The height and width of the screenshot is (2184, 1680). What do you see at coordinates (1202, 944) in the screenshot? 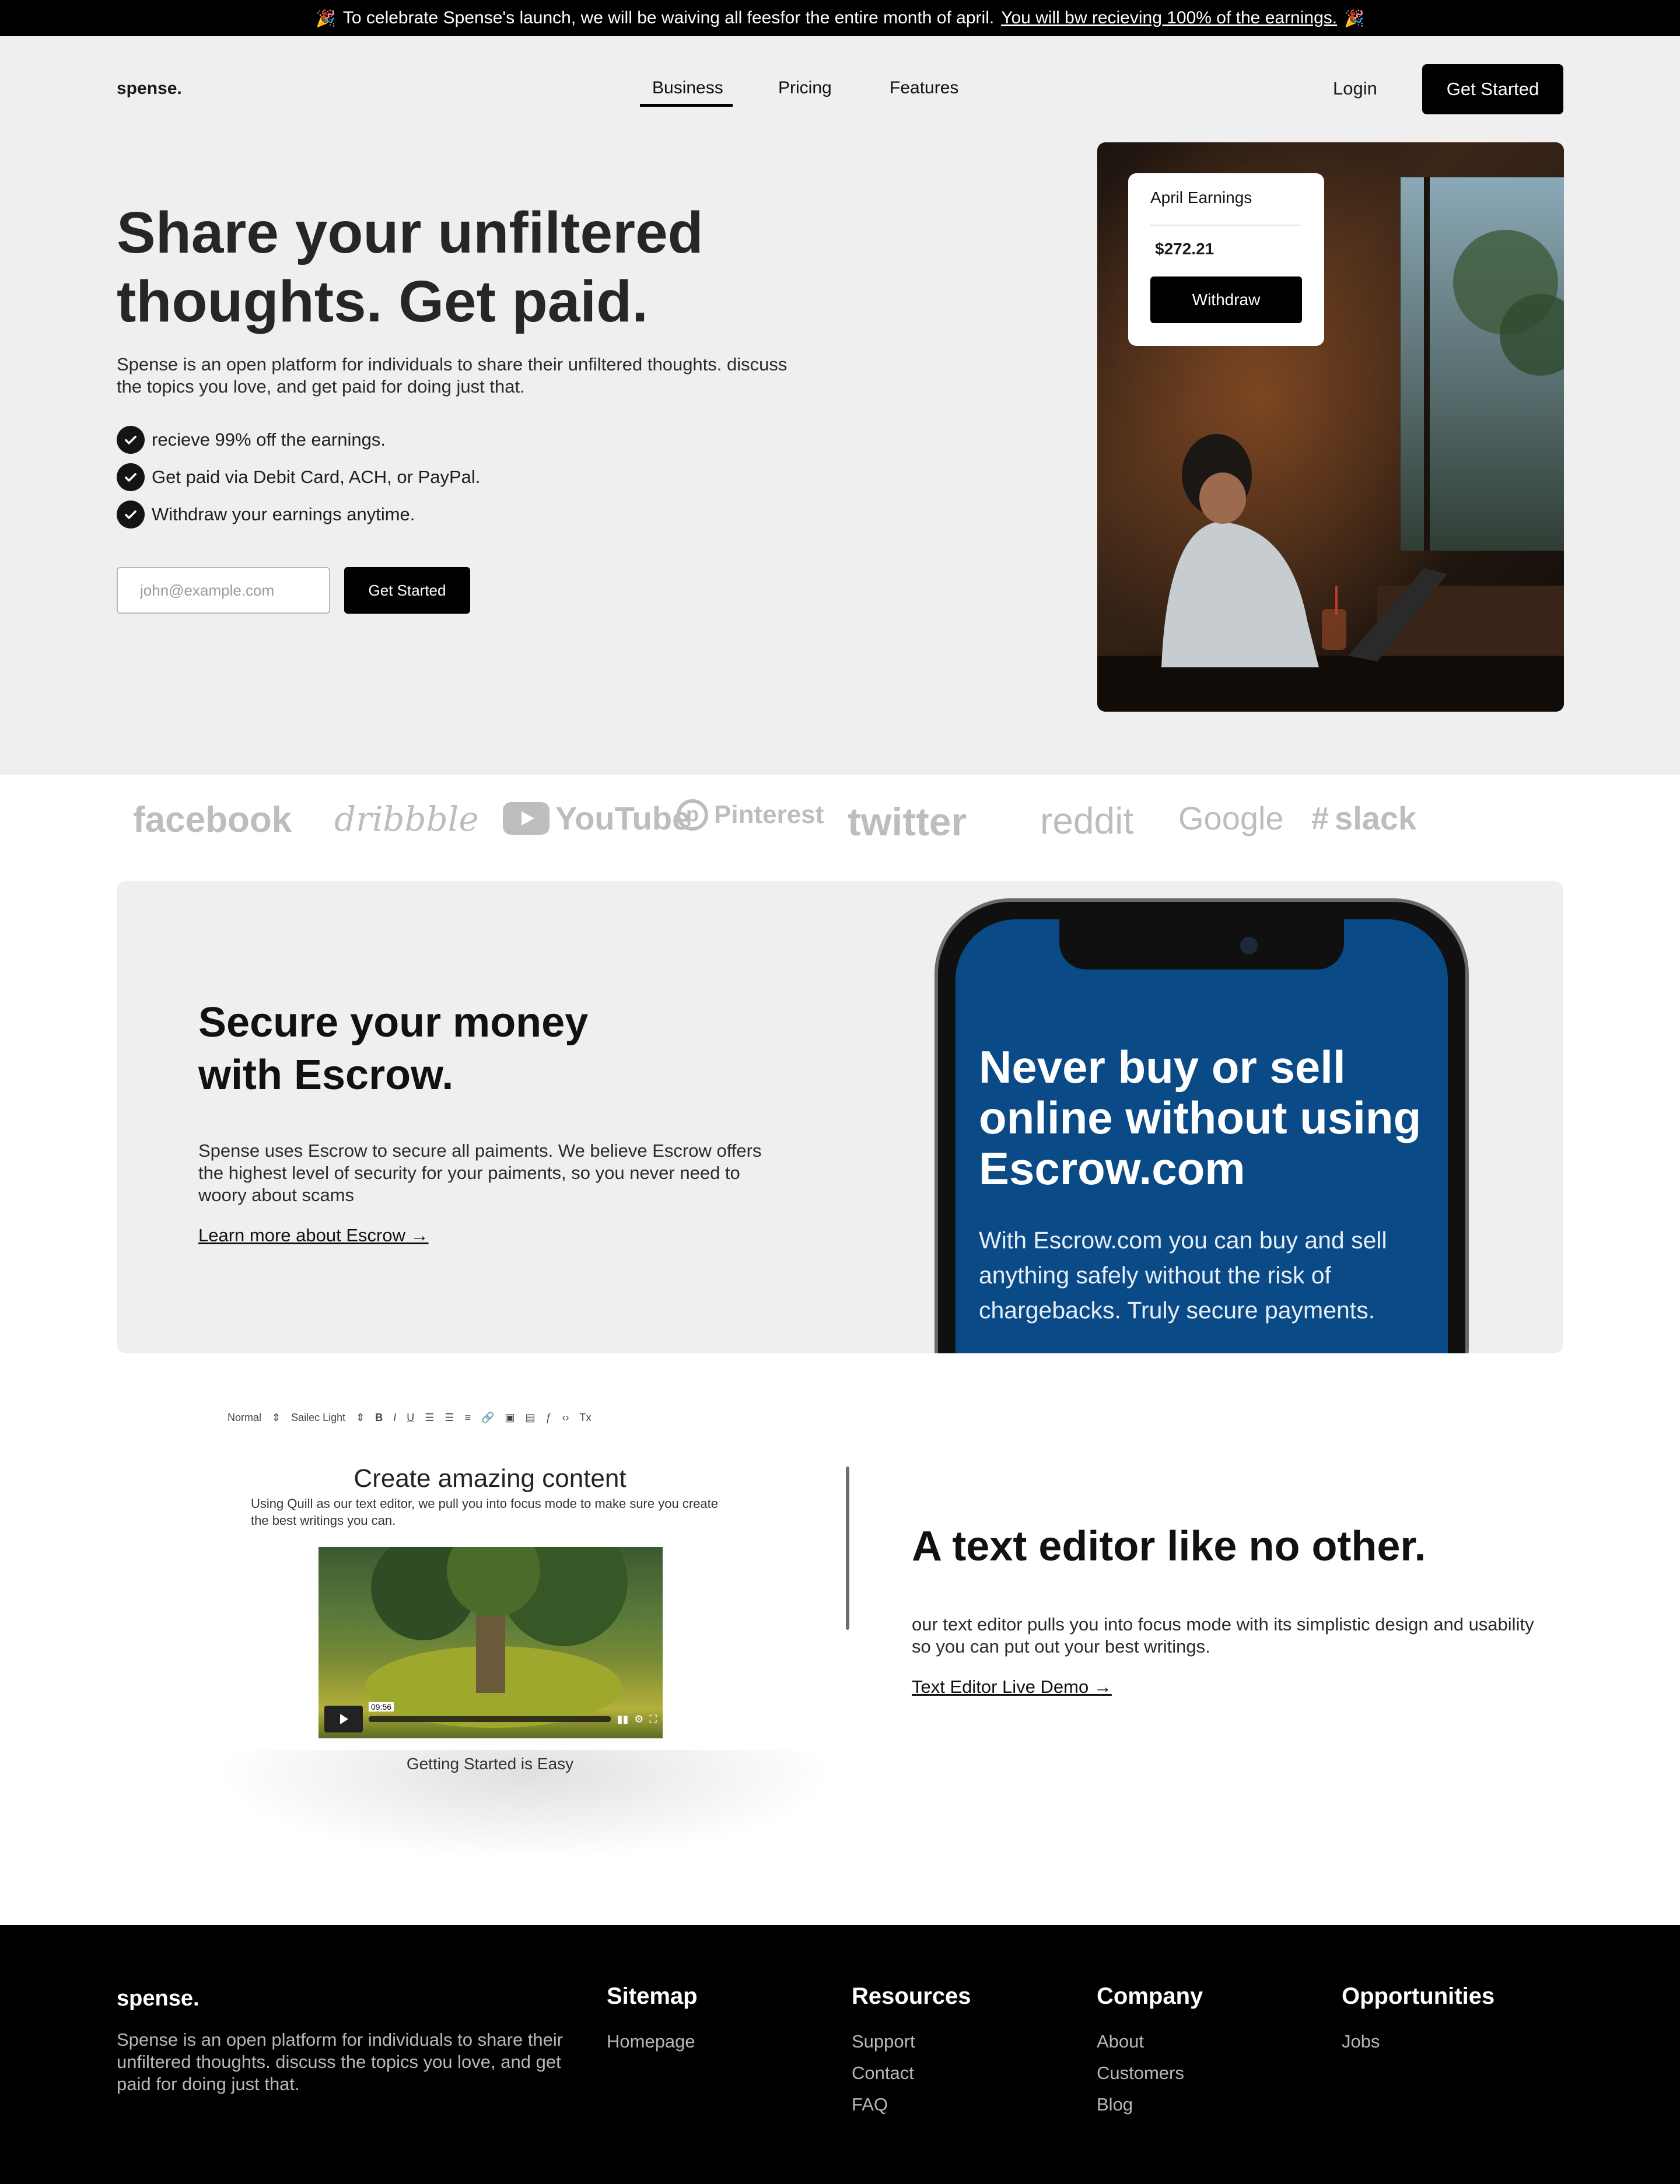
I see `phone-notch` at bounding box center [1202, 944].